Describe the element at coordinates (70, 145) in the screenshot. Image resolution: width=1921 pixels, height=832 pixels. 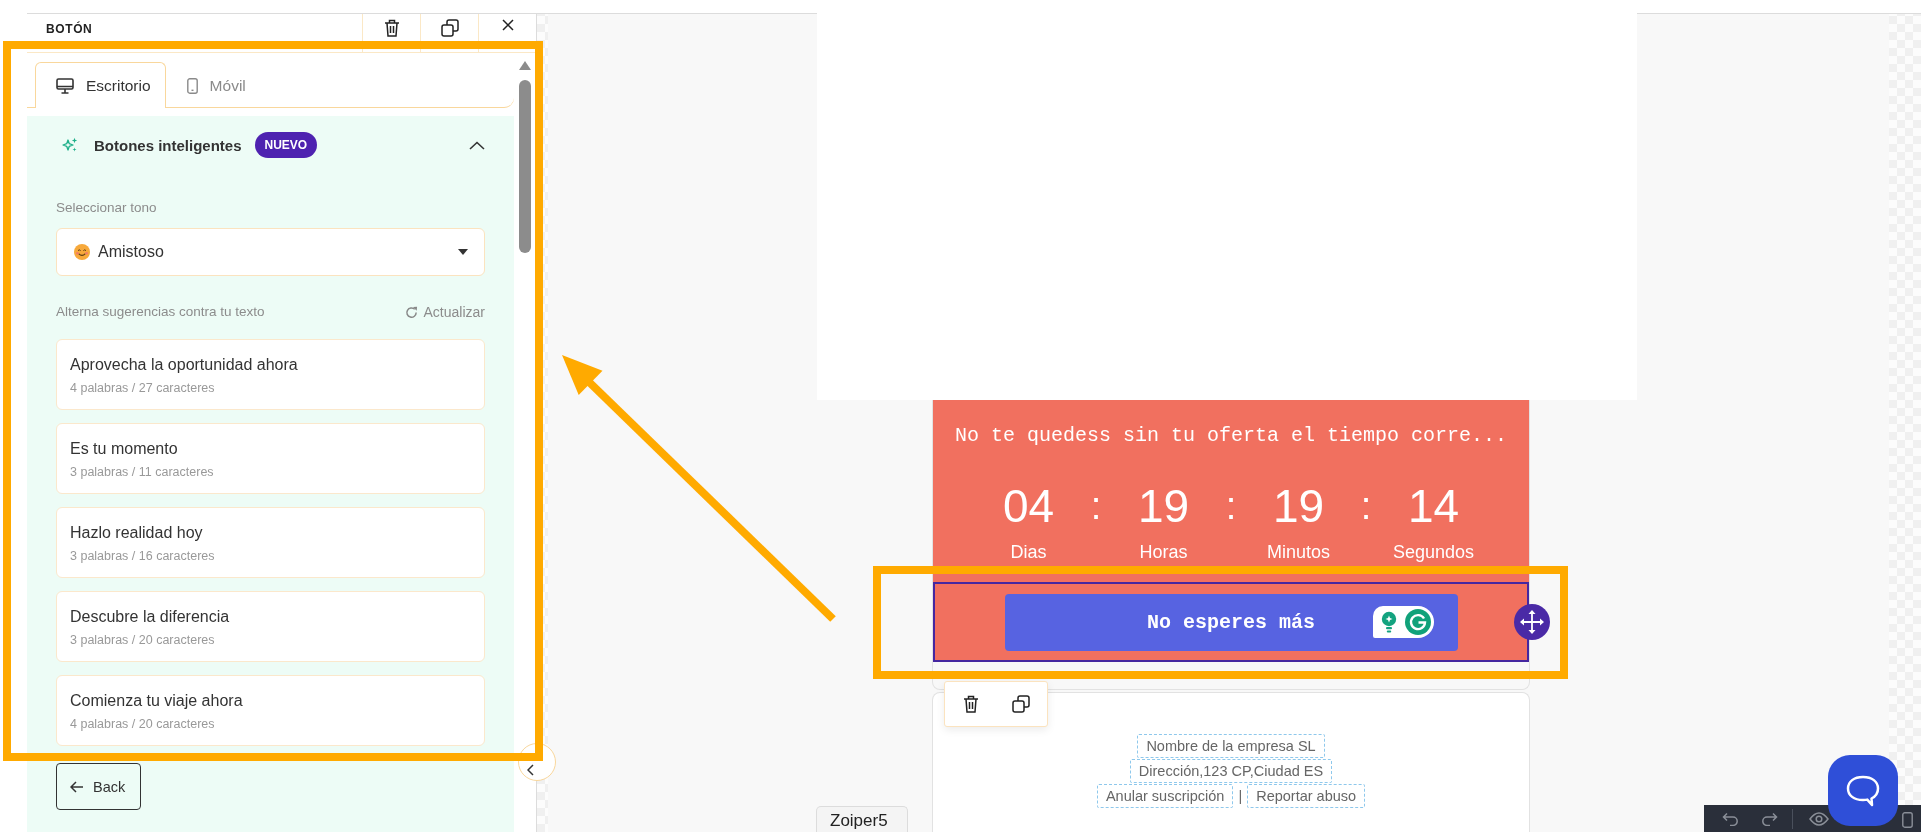
I see `sparkle-icon` at that location.